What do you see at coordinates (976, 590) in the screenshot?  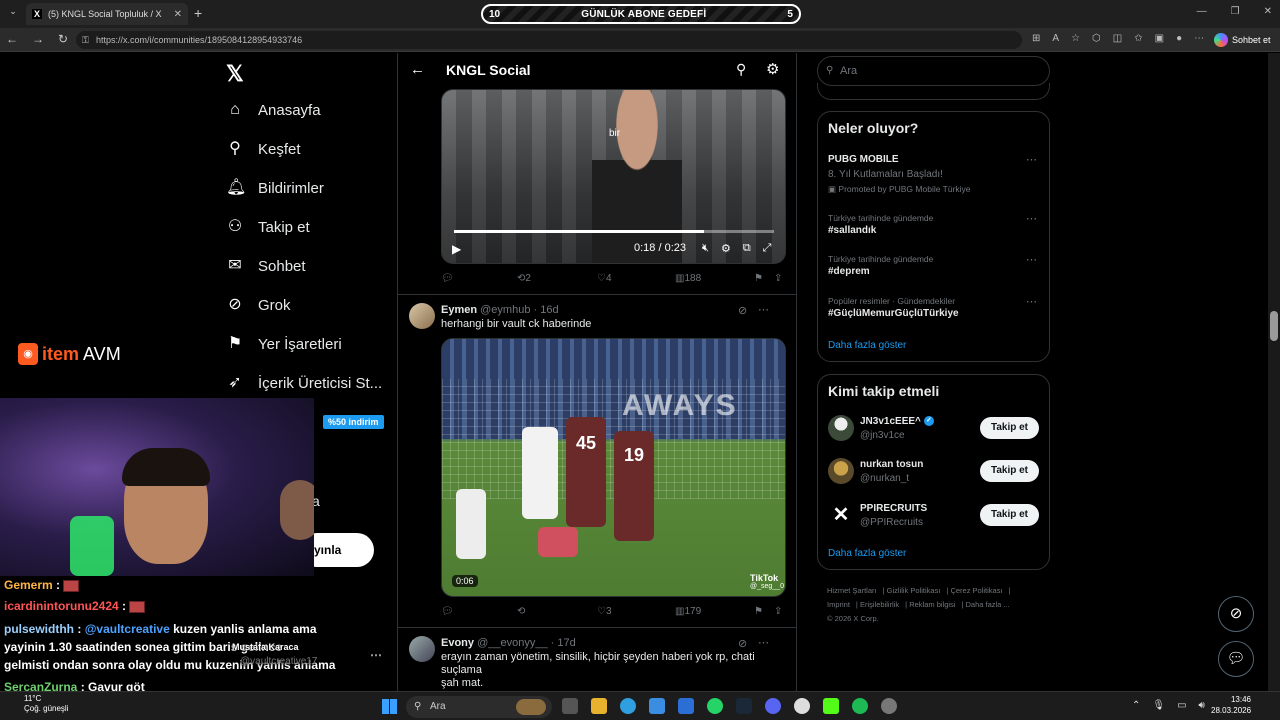 I see `footer-link: Çerez Politikası` at bounding box center [976, 590].